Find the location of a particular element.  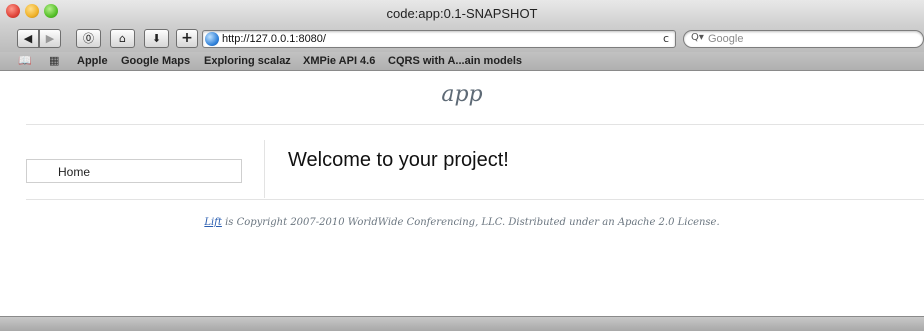

bookmarks-book-icon: 📖 is located at coordinates (25, 60).